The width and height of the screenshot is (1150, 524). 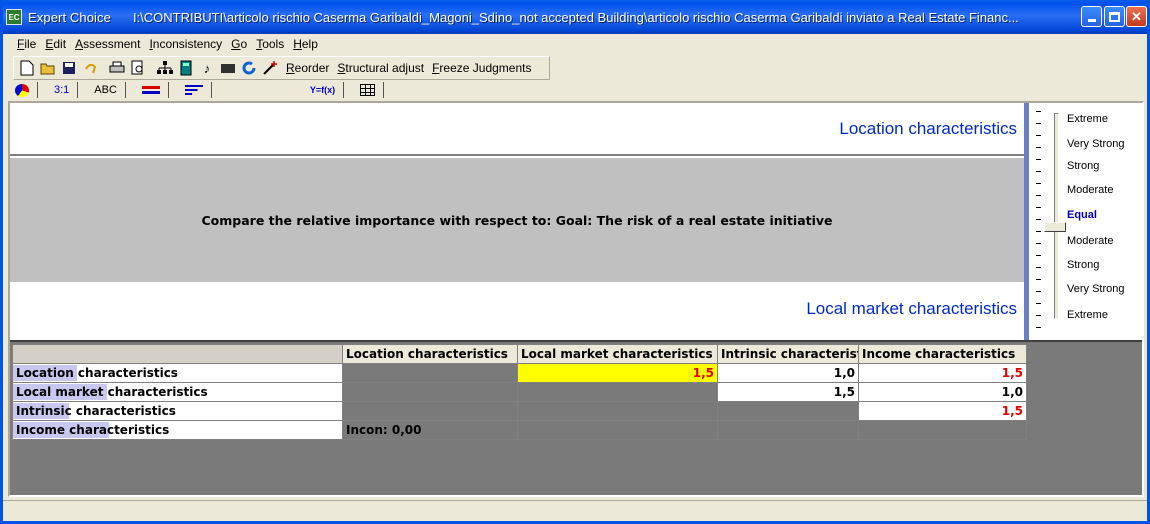 I want to click on scale-ticks, so click(x=1039, y=219).